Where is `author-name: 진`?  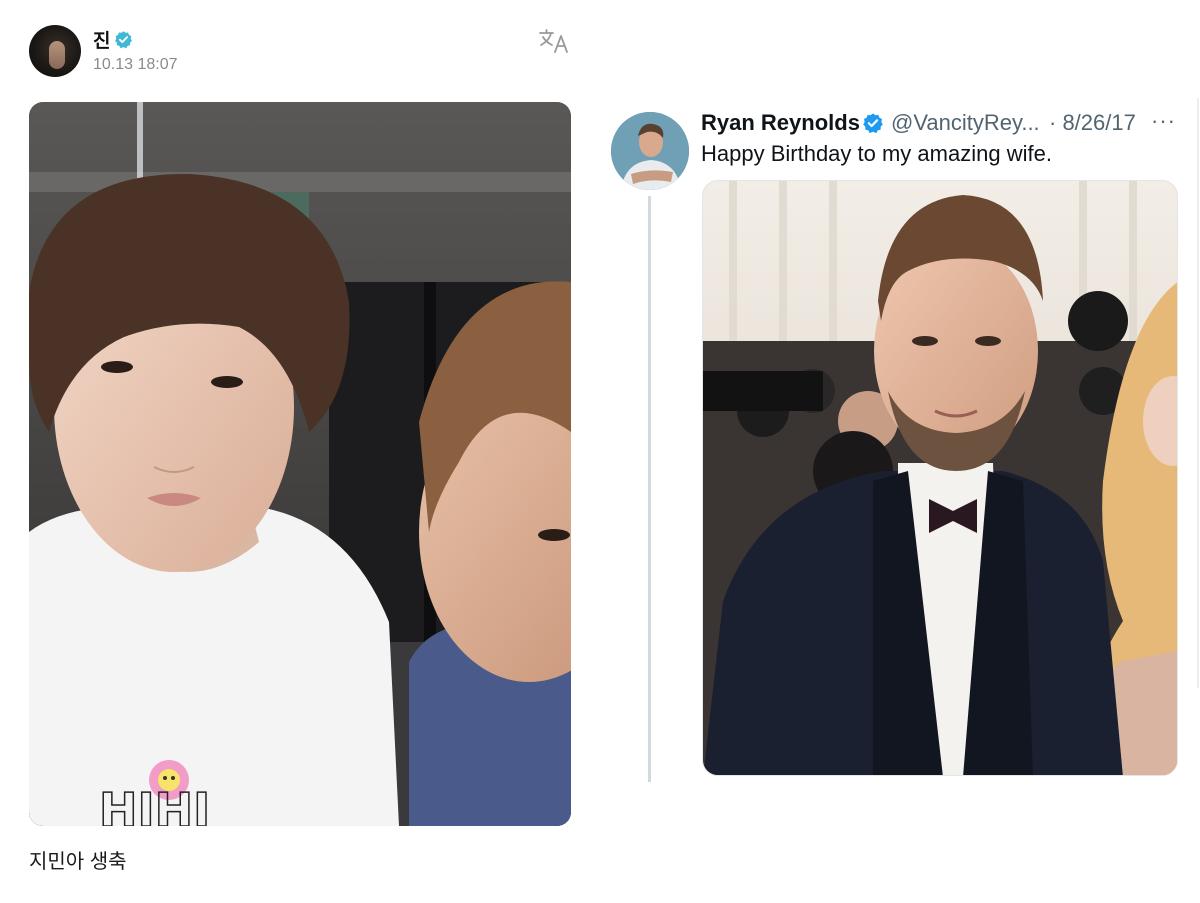
author-name: 진 is located at coordinates (101, 39).